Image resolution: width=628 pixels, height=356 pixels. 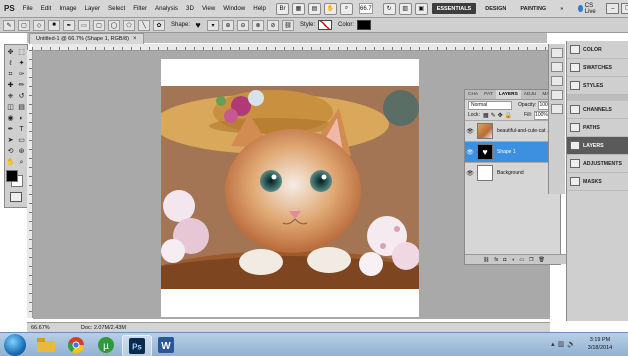 What do you see at coordinates (486, 115) in the screenshot?
I see `lock-transparent-icon: ▦` at bounding box center [486, 115].